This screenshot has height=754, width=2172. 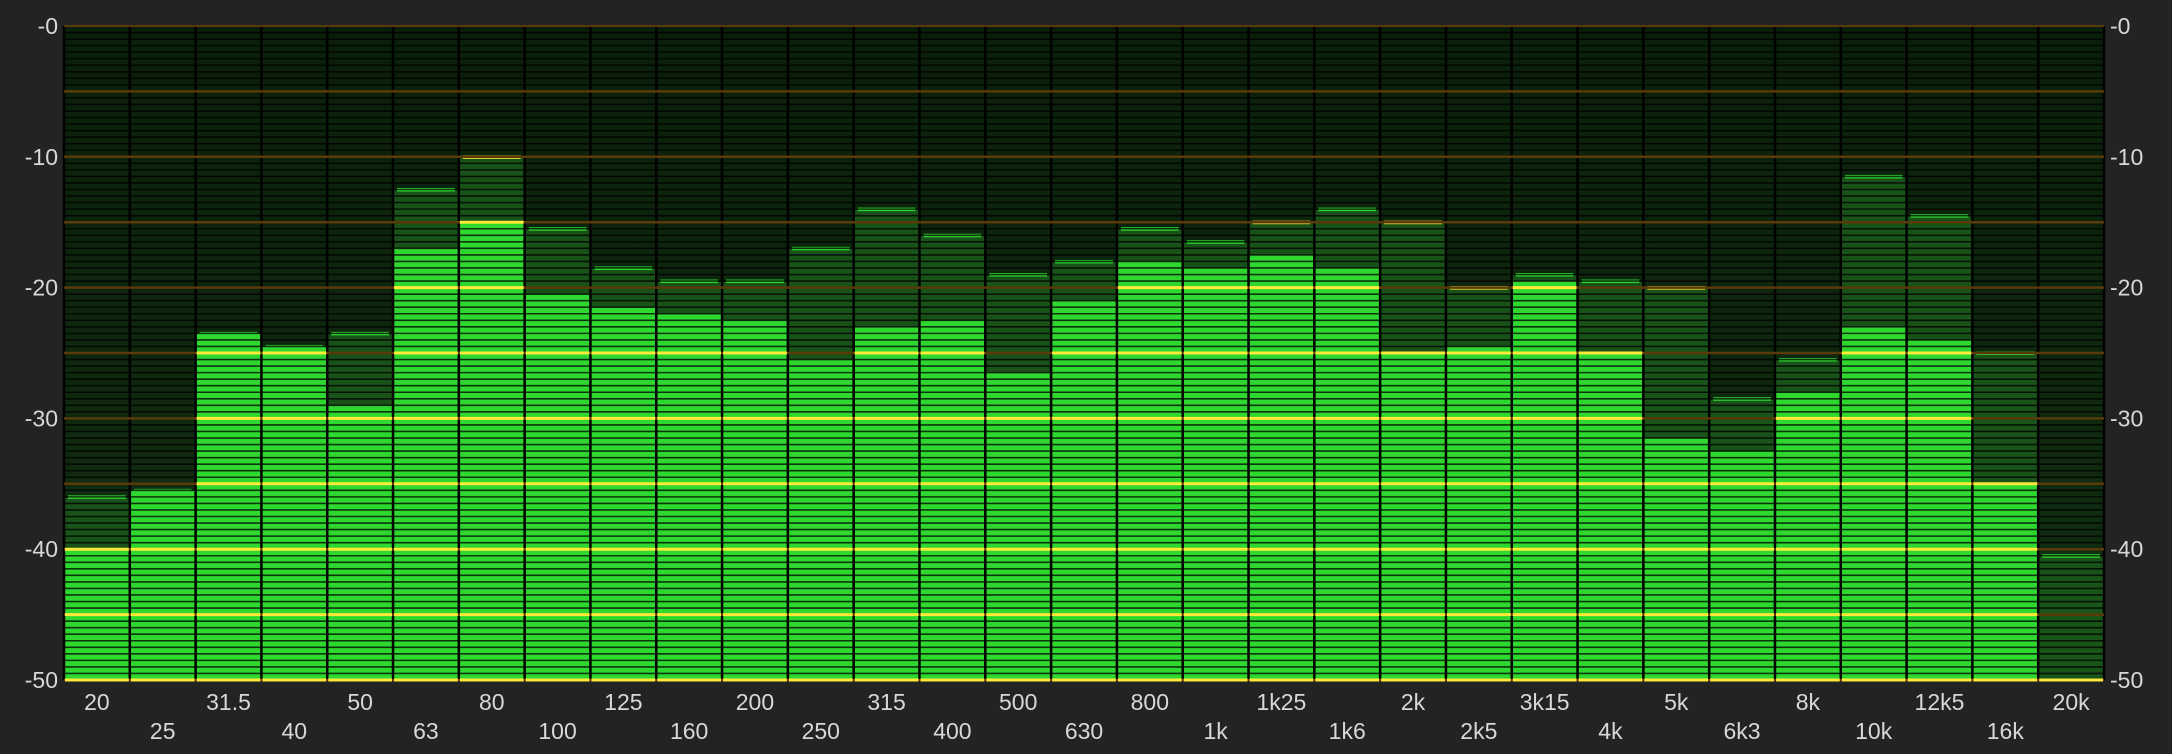 I want to click on y-tick-label-left: -50, so click(x=41, y=680).